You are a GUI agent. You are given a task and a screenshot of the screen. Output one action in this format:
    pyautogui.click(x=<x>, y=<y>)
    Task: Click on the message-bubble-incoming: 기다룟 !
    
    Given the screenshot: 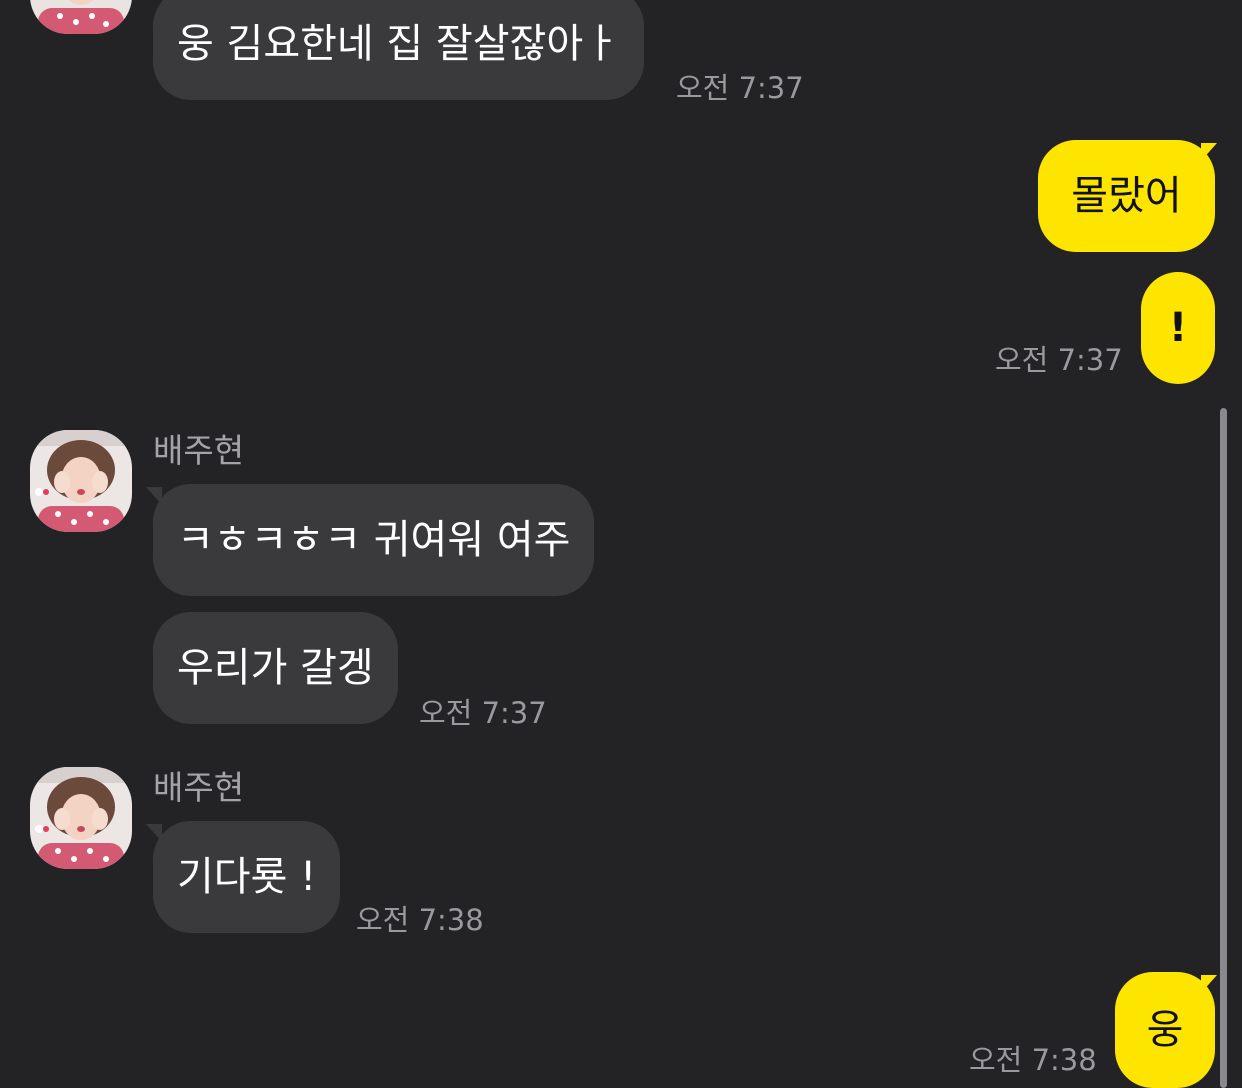 What is the action you would take?
    pyautogui.click(x=247, y=877)
    